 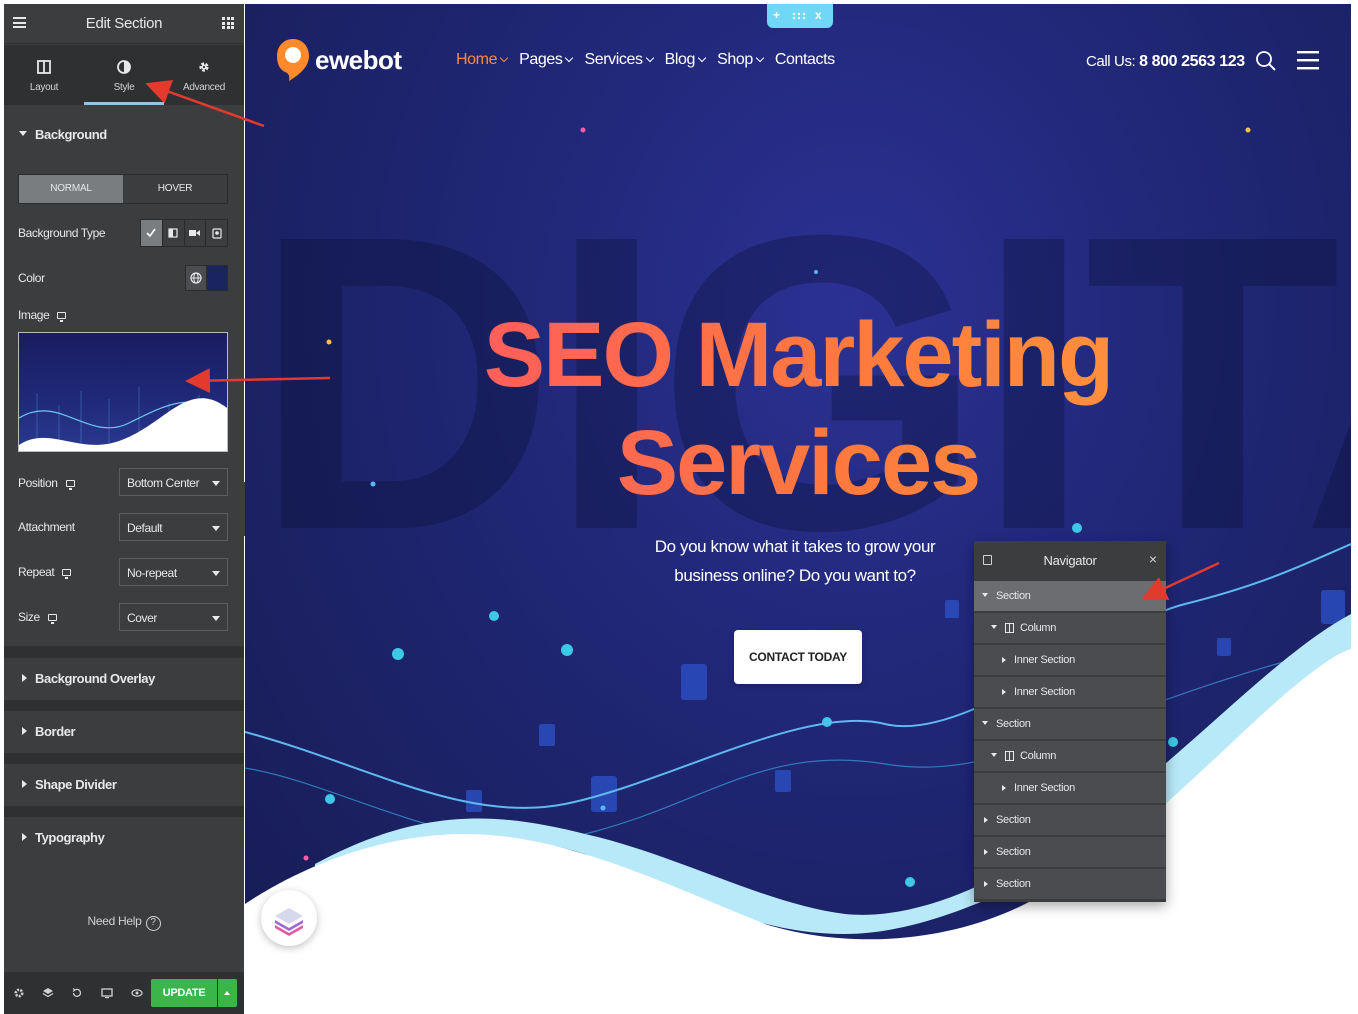 I want to click on close-icon: ×, so click(x=1153, y=559).